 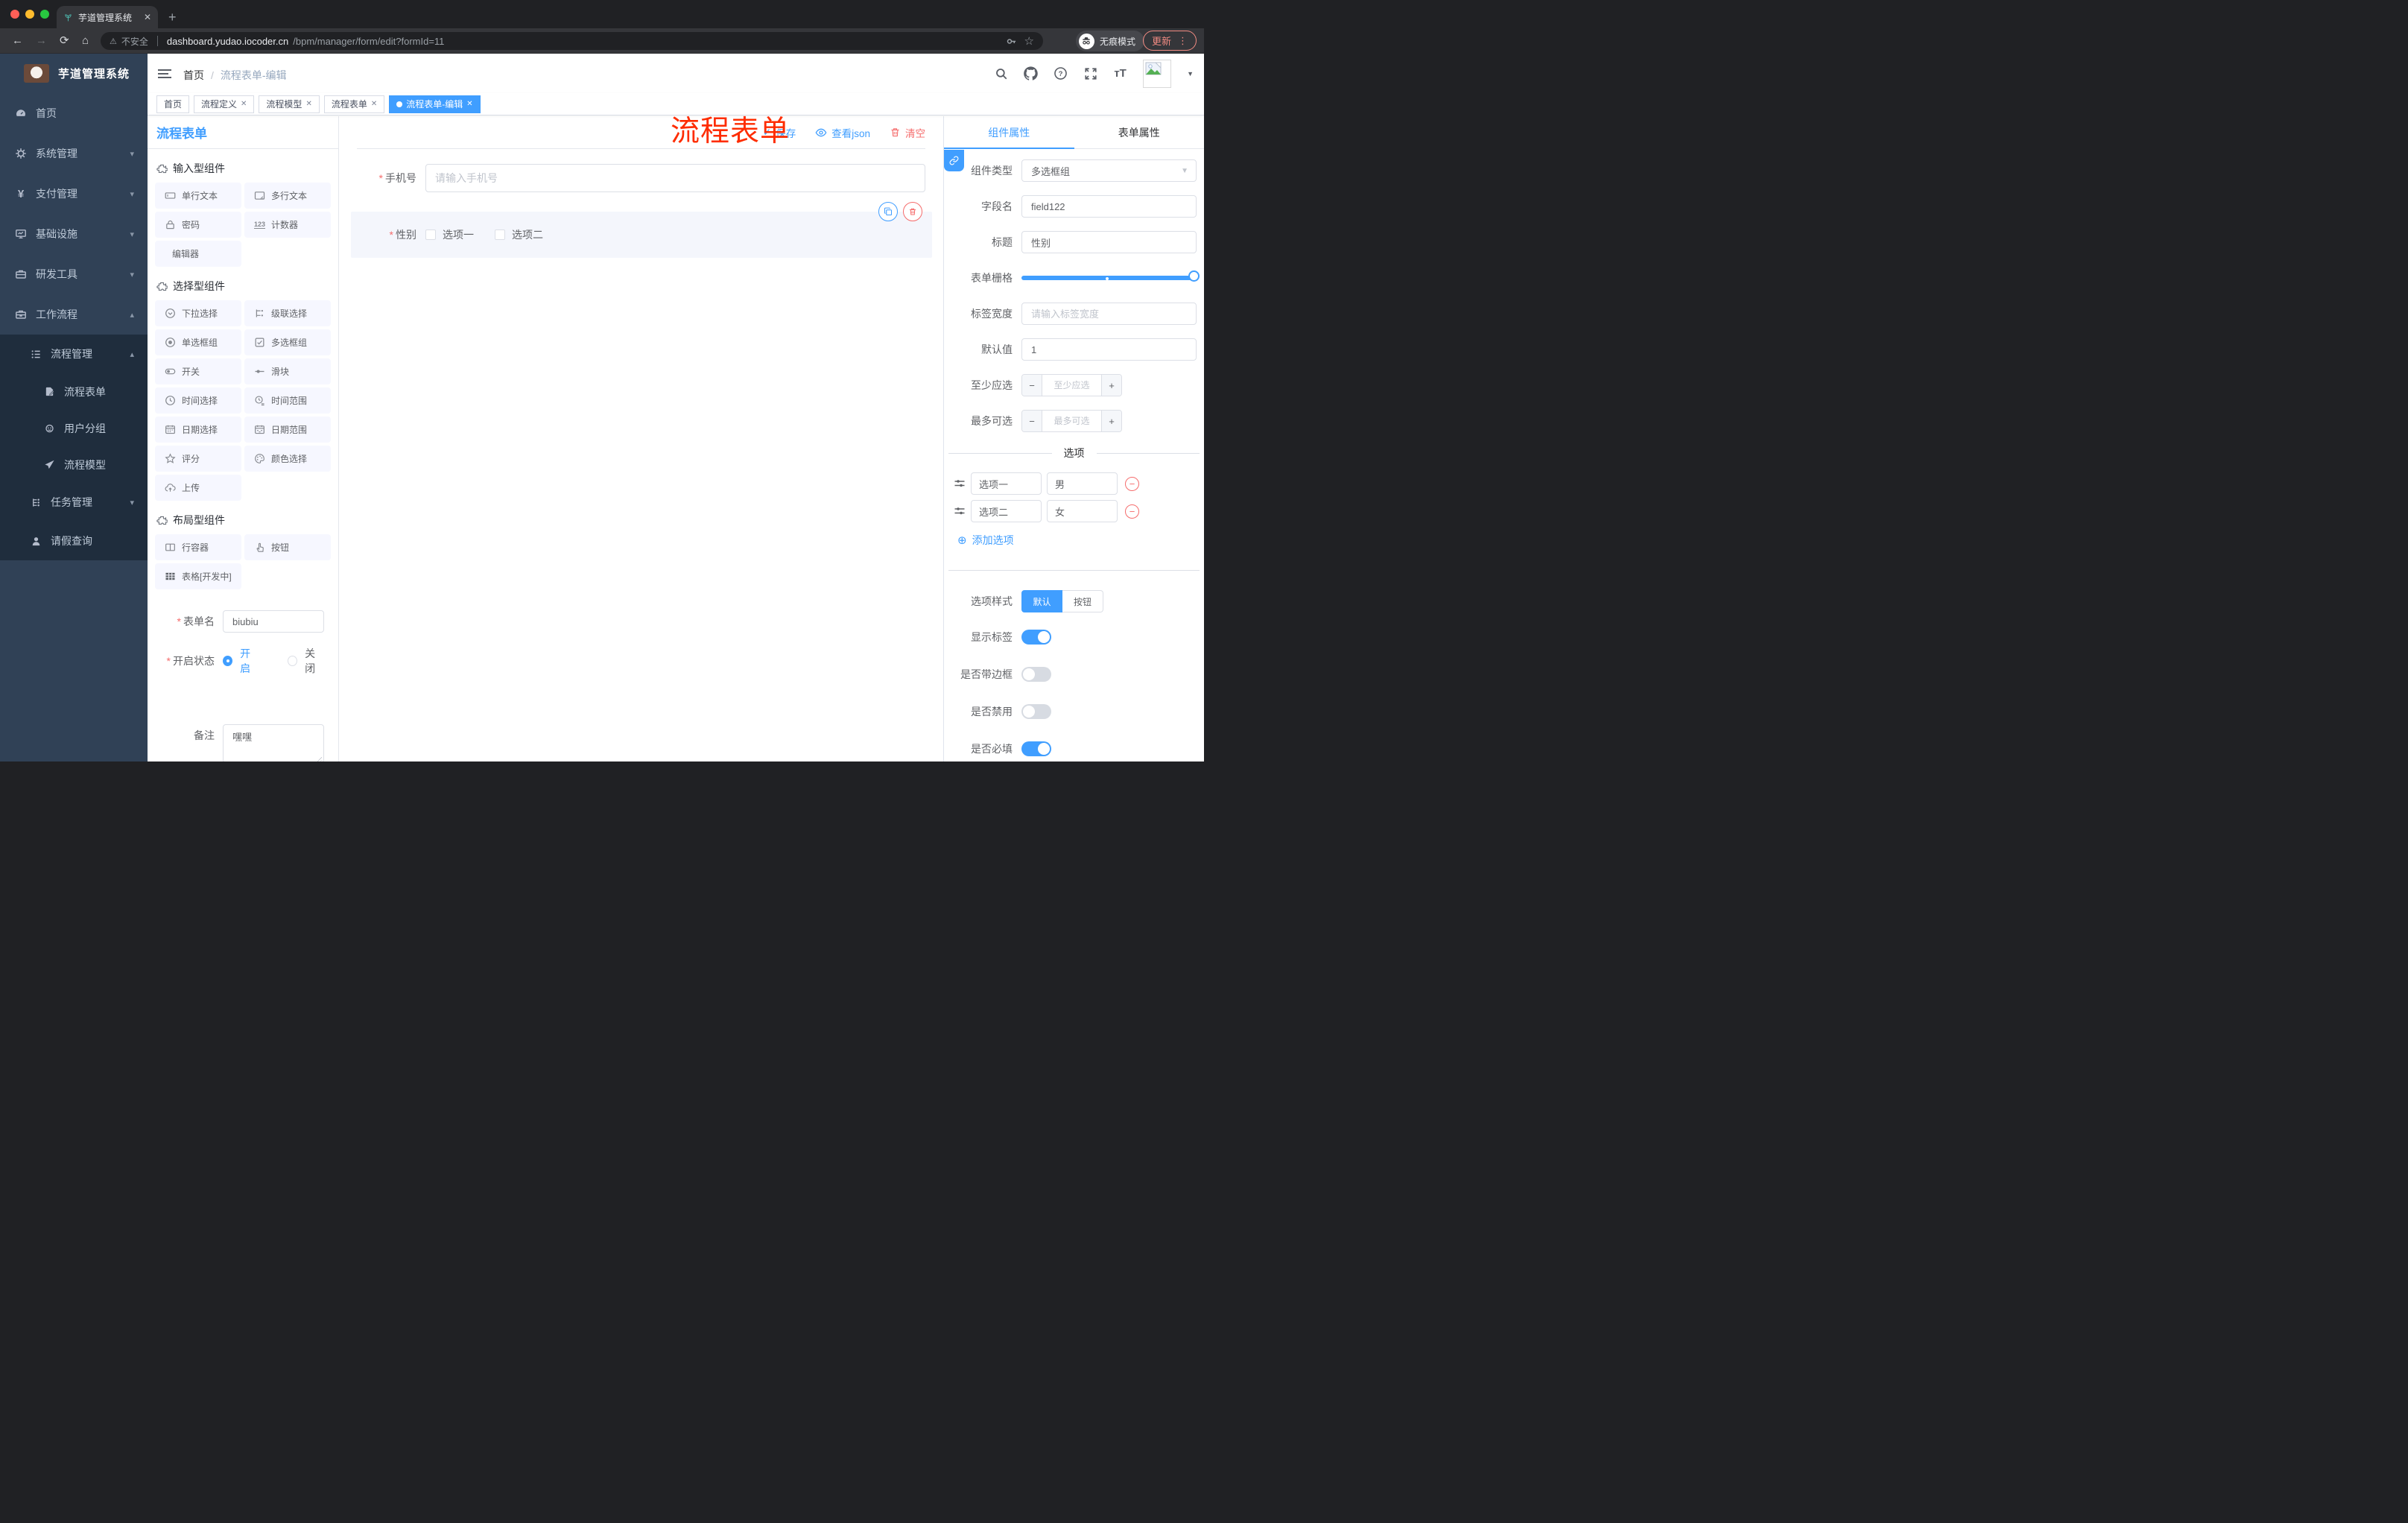 What do you see at coordinates (287, 225) in the screenshot?
I see `comp-item-counter: 123 计数器` at bounding box center [287, 225].